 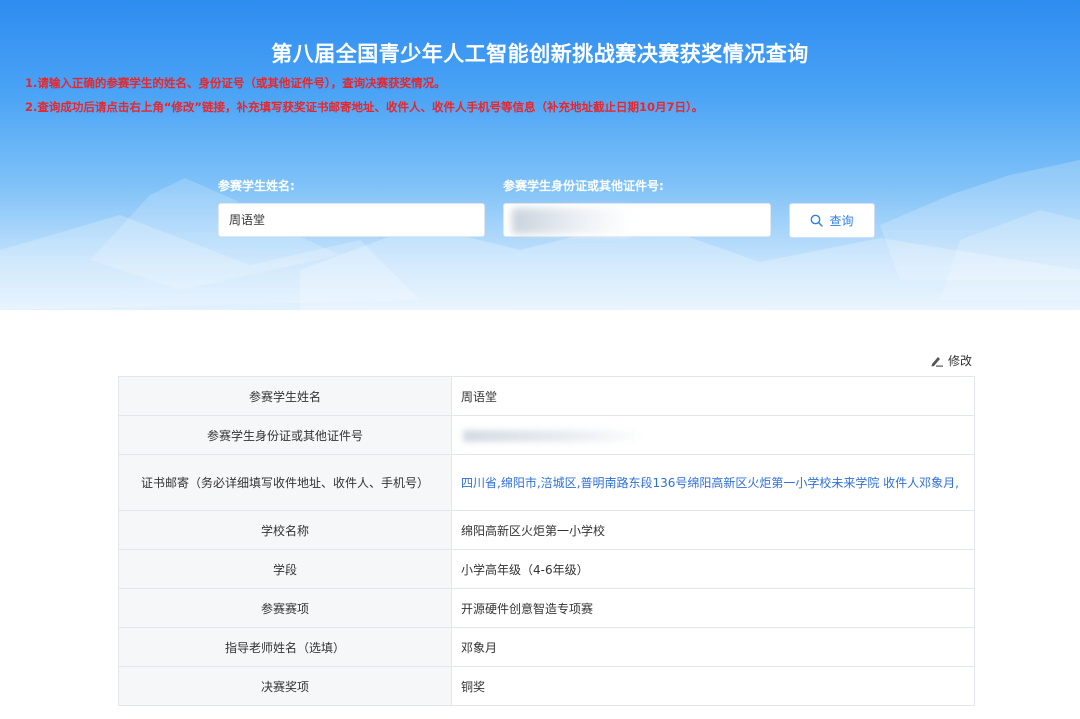 I want to click on row-value: 邓象月, so click(x=713, y=647).